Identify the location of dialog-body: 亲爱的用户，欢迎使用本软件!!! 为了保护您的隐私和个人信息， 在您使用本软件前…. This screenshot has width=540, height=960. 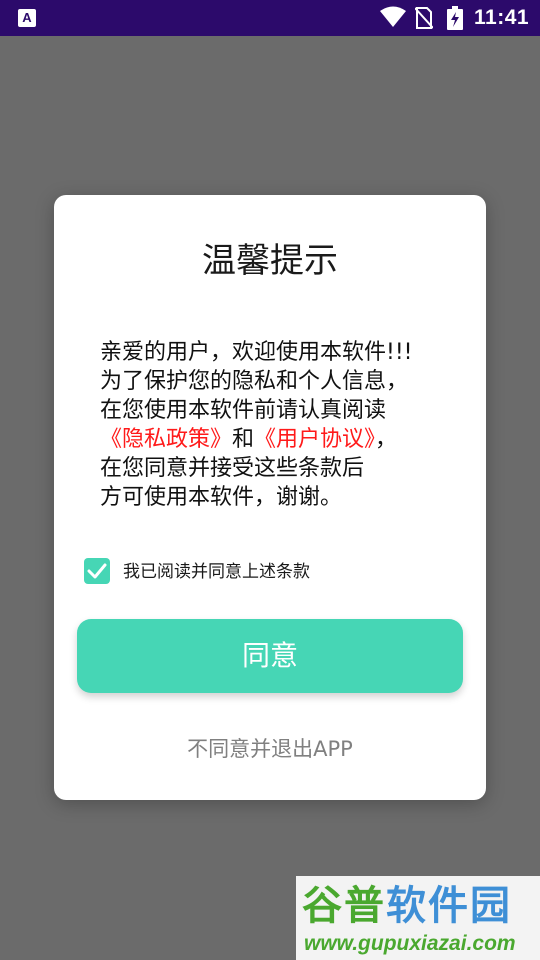
(280, 425).